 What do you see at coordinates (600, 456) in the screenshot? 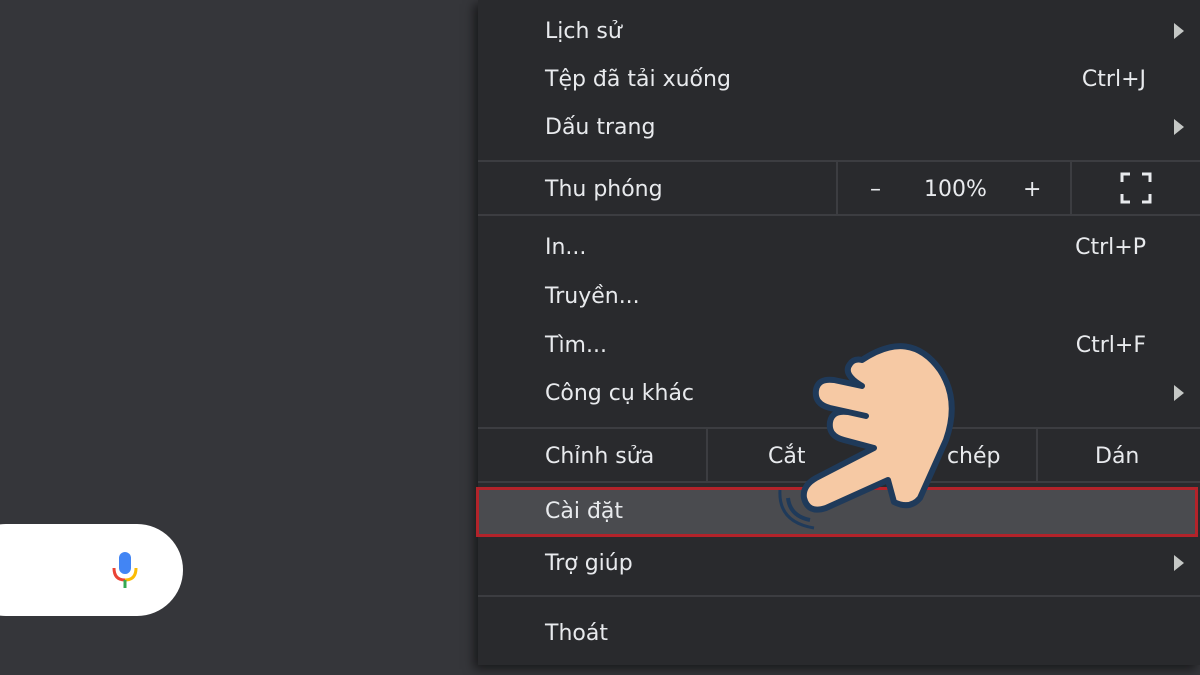
I see `edit-label: Chỉnh sửa` at bounding box center [600, 456].